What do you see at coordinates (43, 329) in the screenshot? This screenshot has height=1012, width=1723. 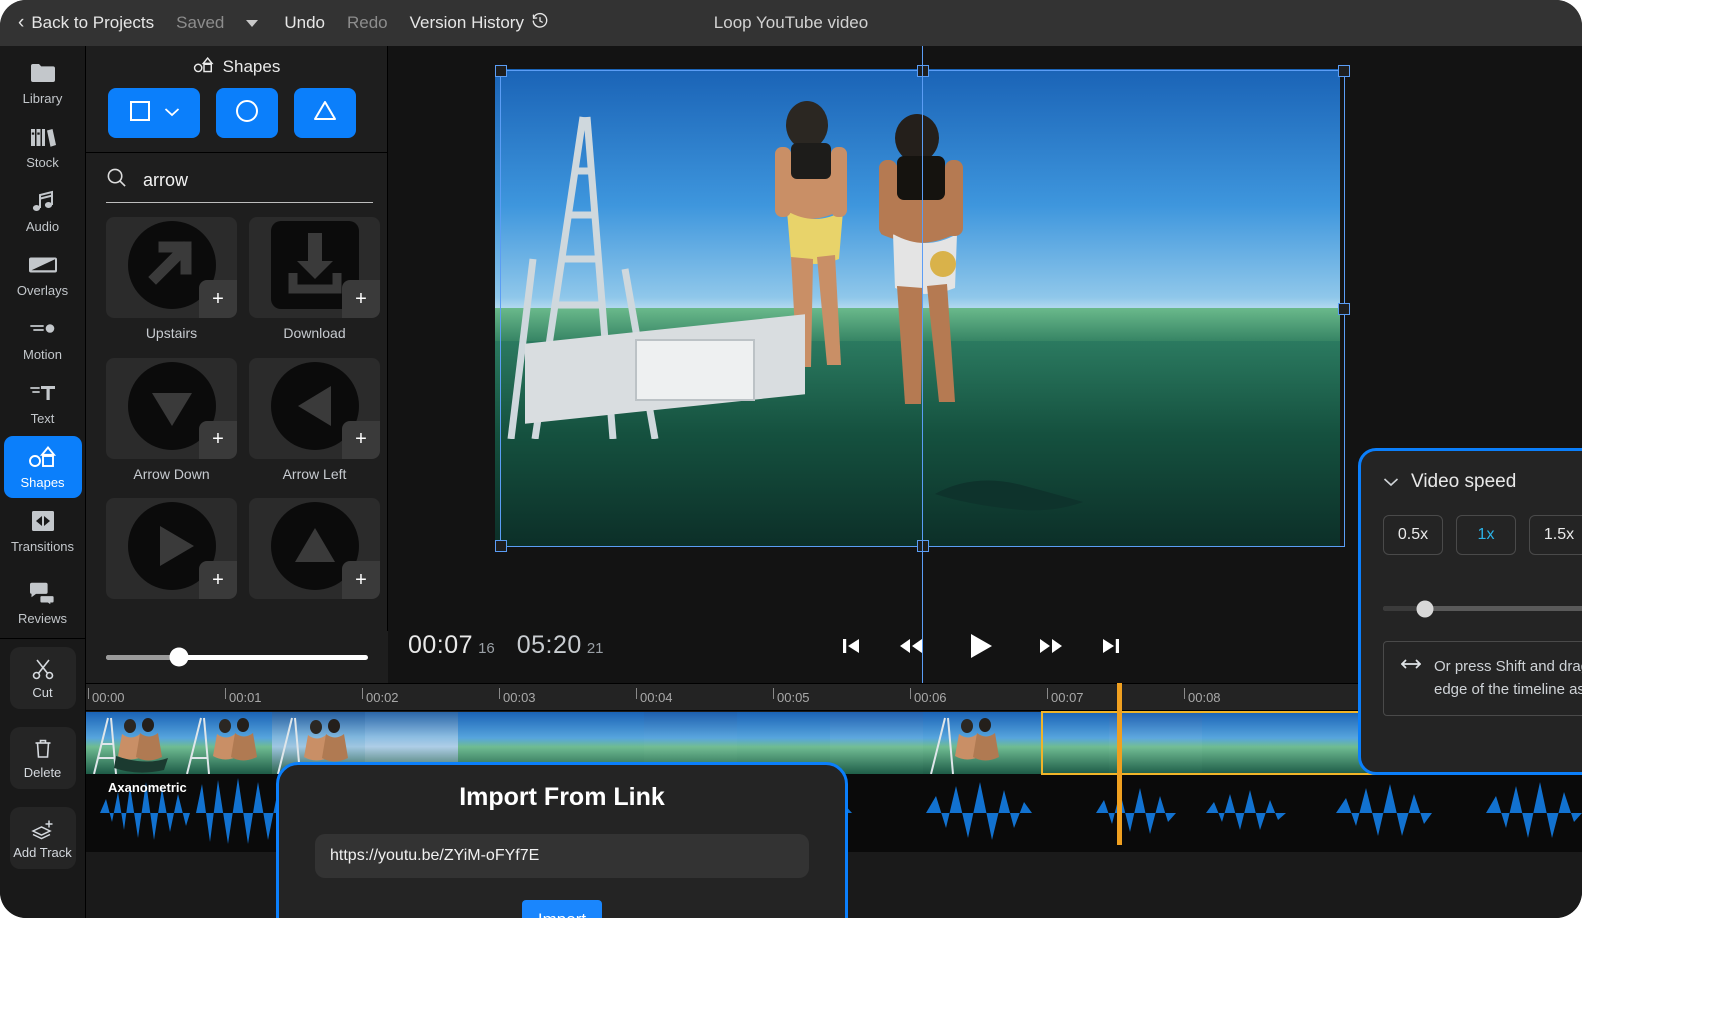 I see `motion-icon` at bounding box center [43, 329].